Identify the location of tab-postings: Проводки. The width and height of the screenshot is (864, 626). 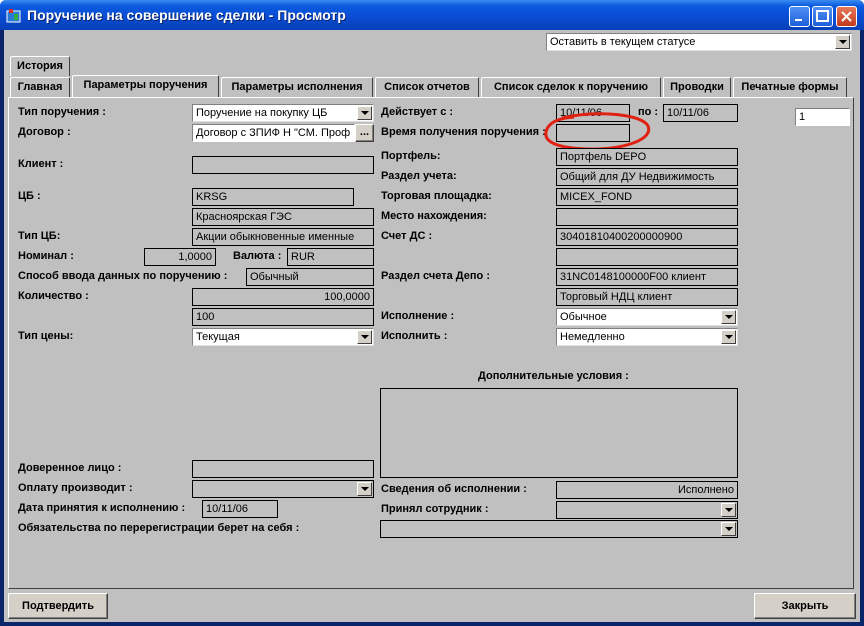
(697, 87).